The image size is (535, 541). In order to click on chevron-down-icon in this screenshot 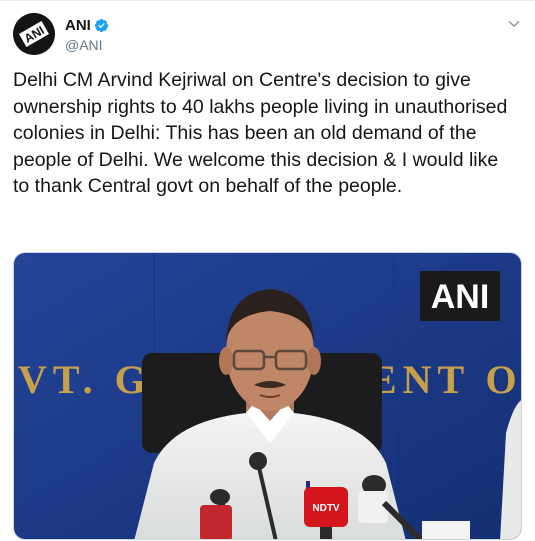, I will do `click(514, 24)`.